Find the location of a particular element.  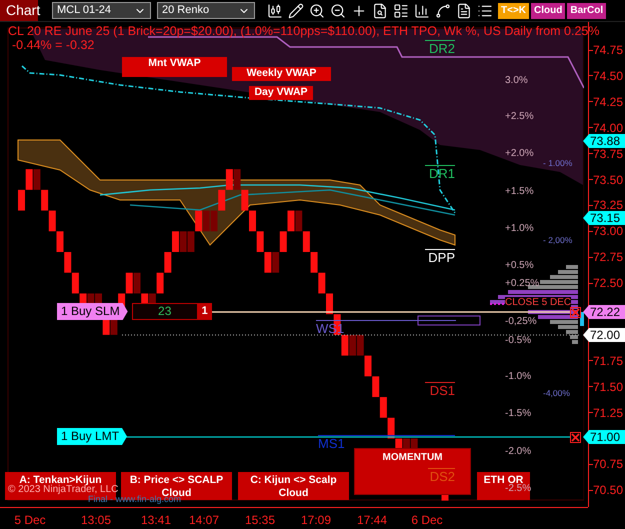

position-bar is located at coordinates (582, 319).